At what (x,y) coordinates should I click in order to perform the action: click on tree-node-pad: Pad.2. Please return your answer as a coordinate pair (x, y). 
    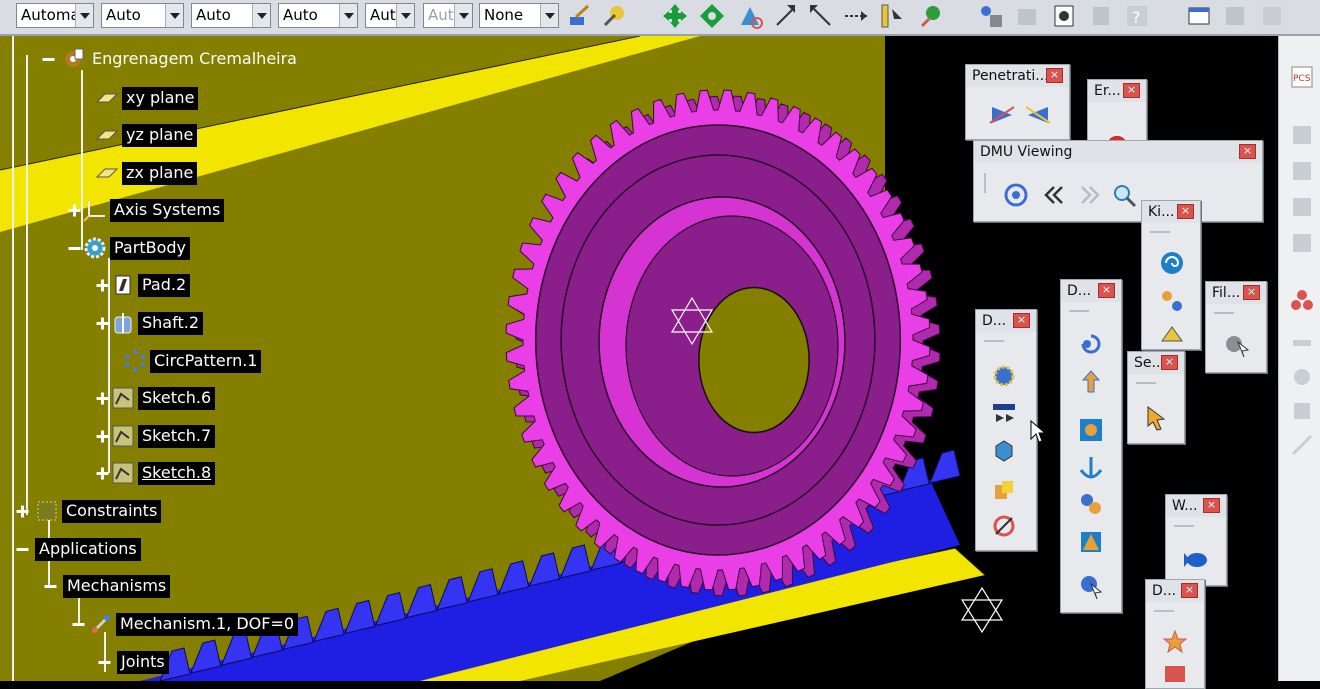
    Looking at the image, I should click on (143, 285).